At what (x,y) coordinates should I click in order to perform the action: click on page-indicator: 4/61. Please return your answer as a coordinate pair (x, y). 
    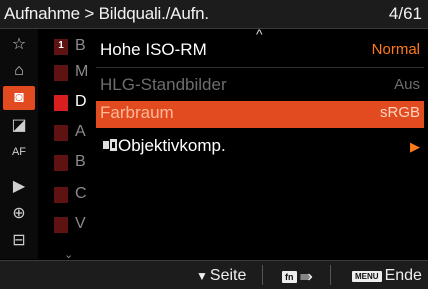
    Looking at the image, I should click on (405, 13).